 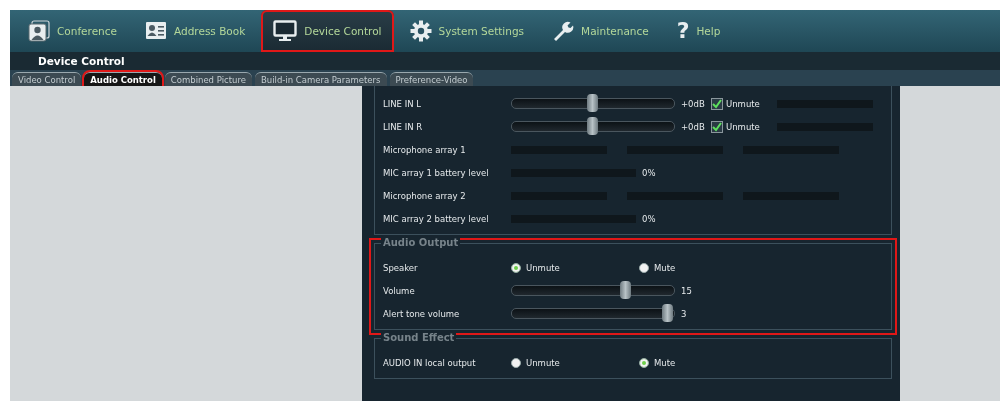 I want to click on person-card-icon, so click(x=39, y=31).